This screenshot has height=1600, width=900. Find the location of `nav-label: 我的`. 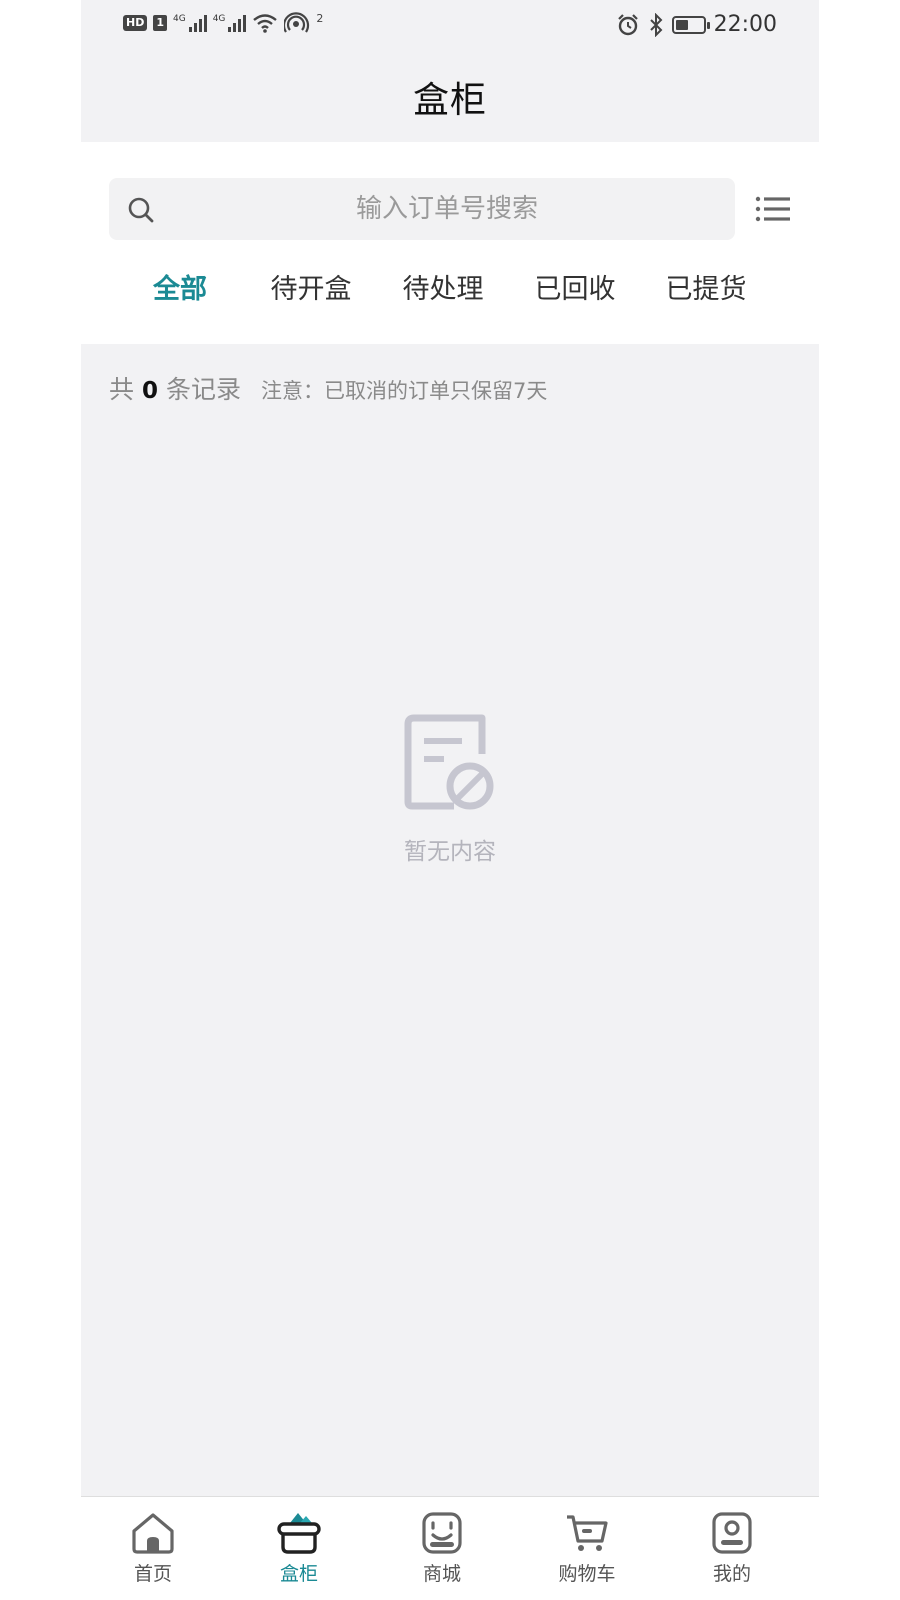

nav-label: 我的 is located at coordinates (731, 1574).